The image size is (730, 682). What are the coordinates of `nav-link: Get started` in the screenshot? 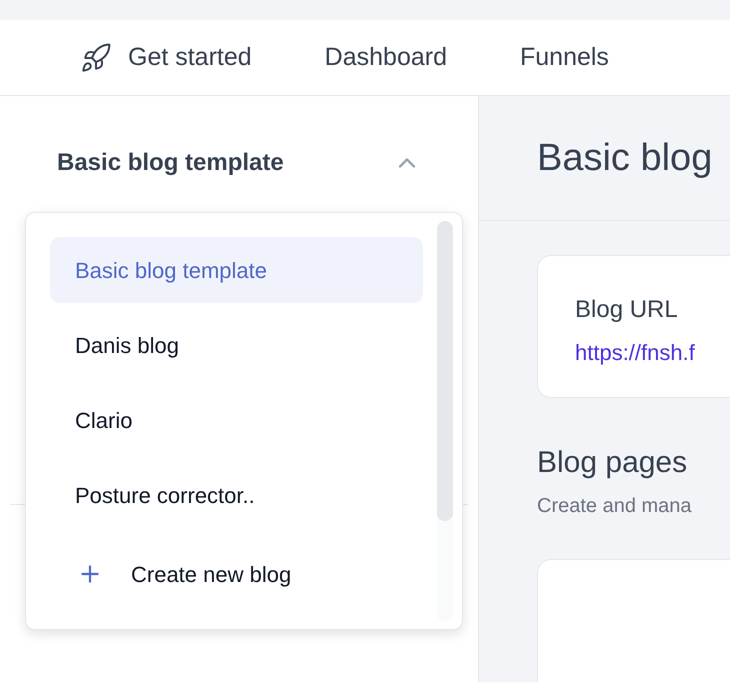 It's located at (166, 57).